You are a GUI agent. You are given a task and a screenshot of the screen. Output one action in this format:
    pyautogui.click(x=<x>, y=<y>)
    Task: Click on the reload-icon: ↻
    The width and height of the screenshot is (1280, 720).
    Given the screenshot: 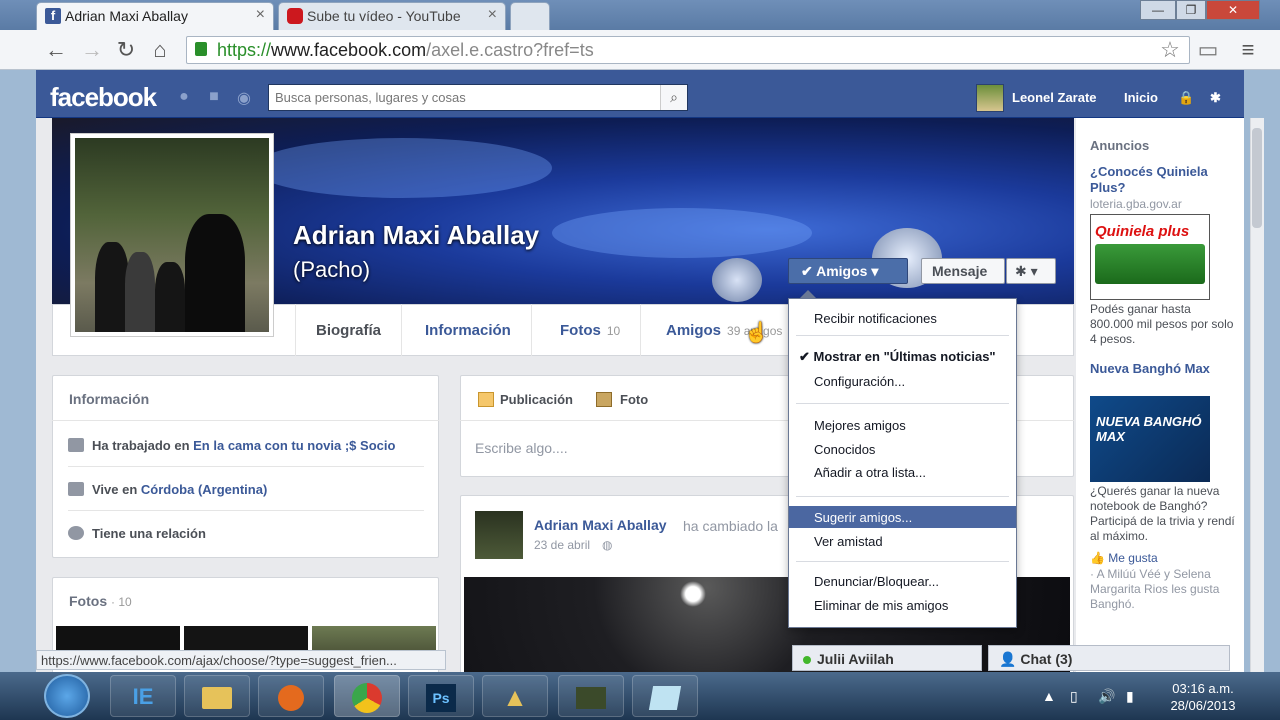 What is the action you would take?
    pyautogui.click(x=126, y=50)
    